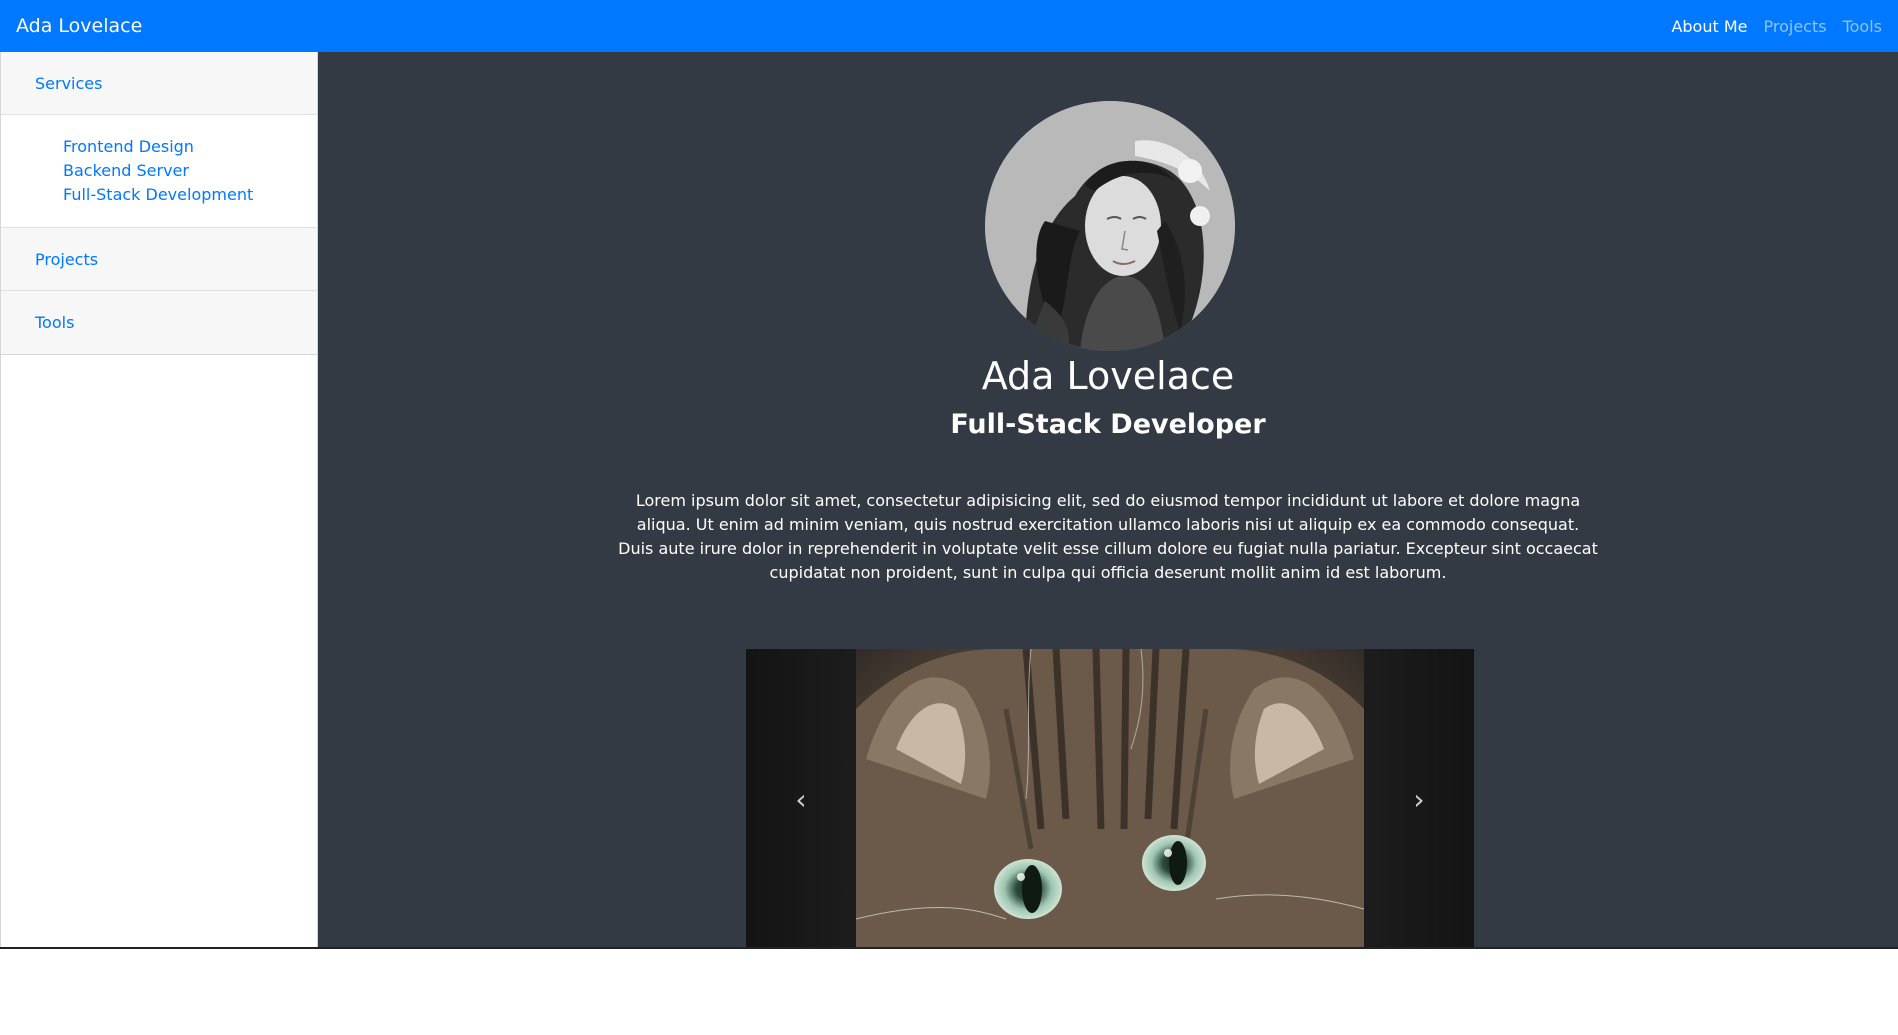 This screenshot has height=1035, width=1898. What do you see at coordinates (159, 322) in the screenshot?
I see `accordion-header-tools: Tools` at bounding box center [159, 322].